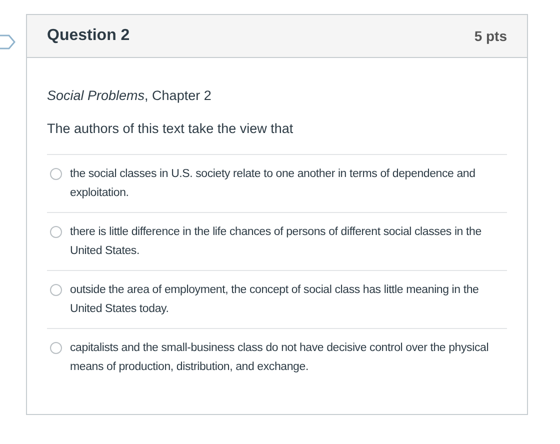 The image size is (560, 444). Describe the element at coordinates (288, 242) in the screenshot. I see `answer-option: there is little difference in the life chances of persons of different social classes in the United States.` at that location.